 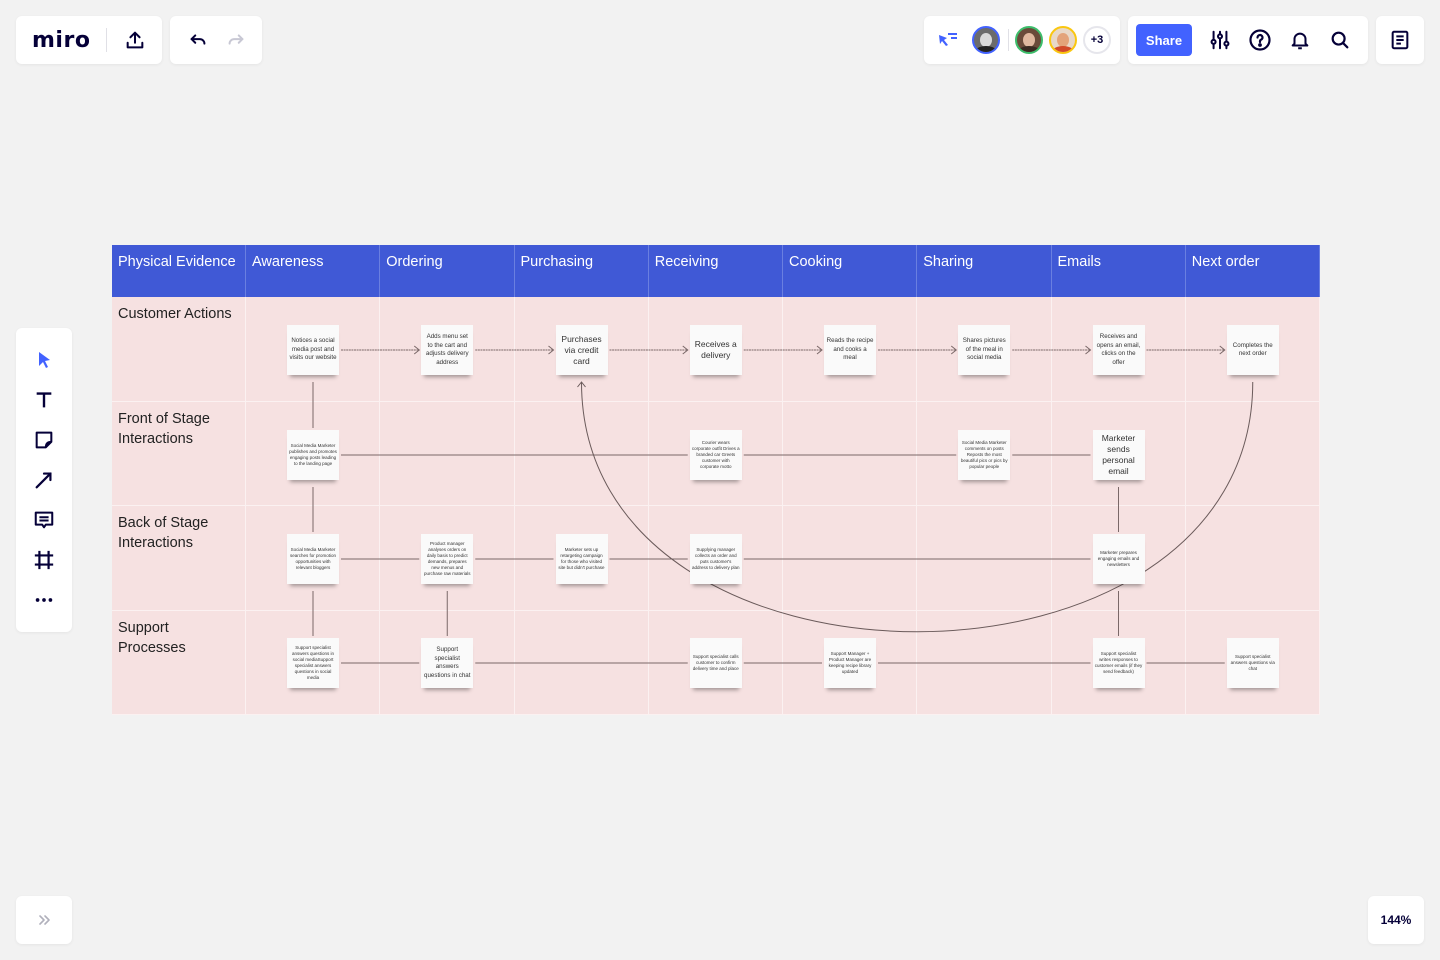 I want to click on tools-toolbar, so click(x=44, y=480).